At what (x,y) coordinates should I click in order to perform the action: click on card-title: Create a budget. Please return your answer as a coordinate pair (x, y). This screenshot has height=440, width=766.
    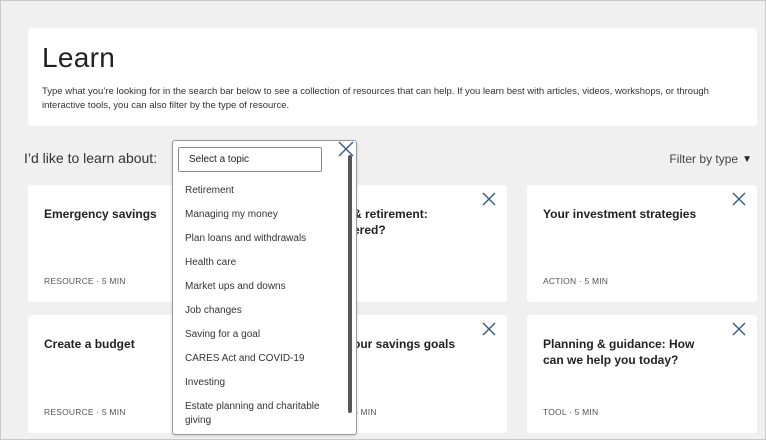
    Looking at the image, I should click on (89, 344).